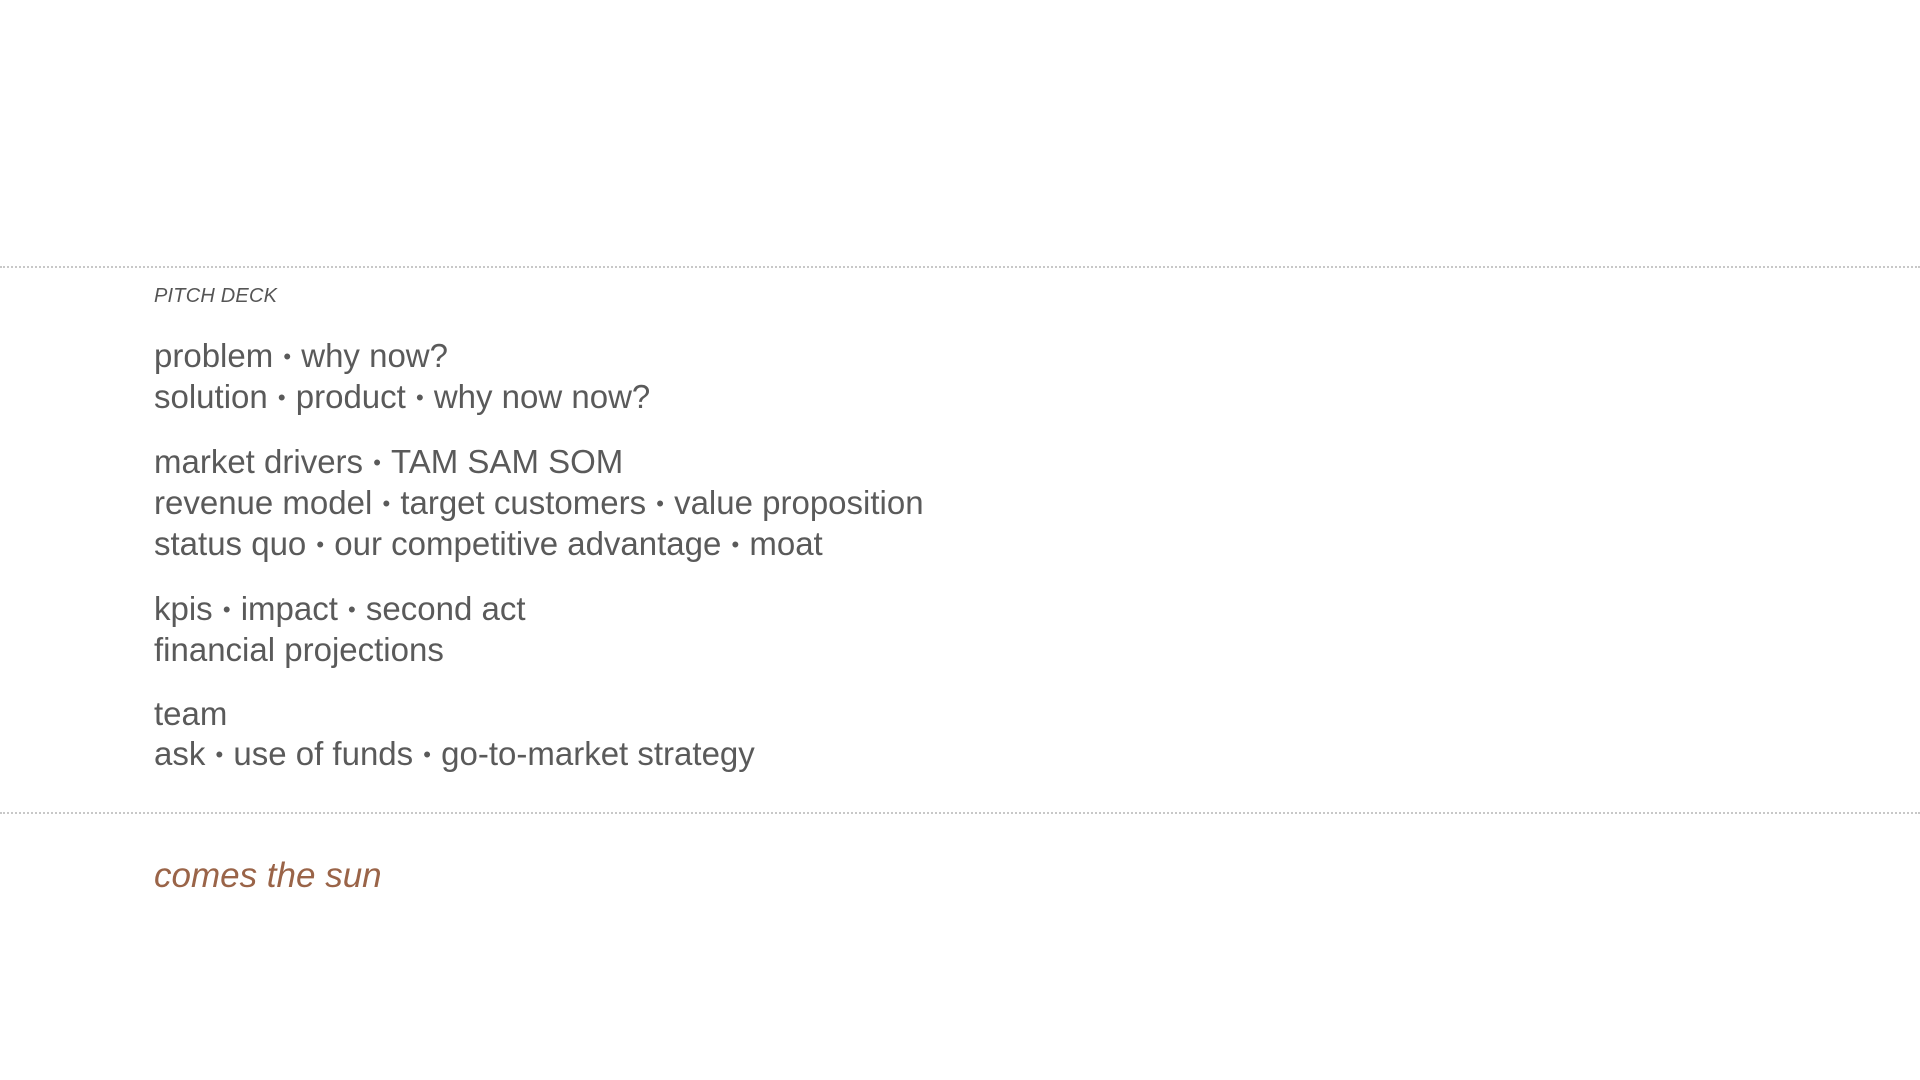 Image resolution: width=1920 pixels, height=1080 pixels. I want to click on outline-item: market drivers, so click(259, 461).